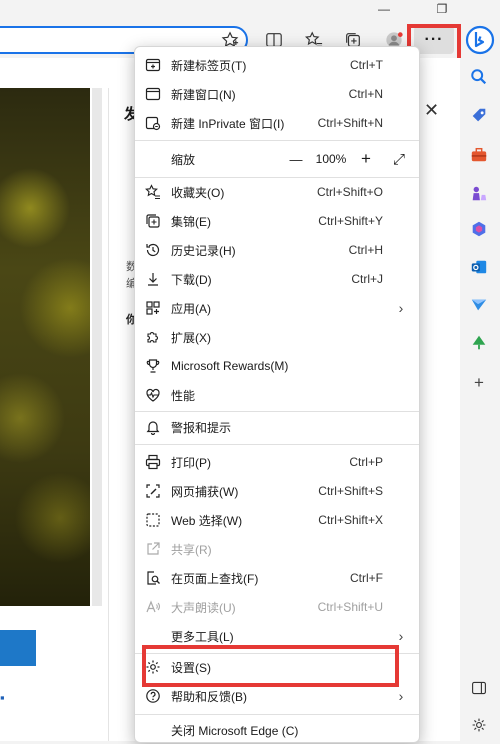 The height and width of the screenshot is (744, 500). Describe the element at coordinates (277, 308) in the screenshot. I see `menu-item-apps: 应用(A) ›` at that location.